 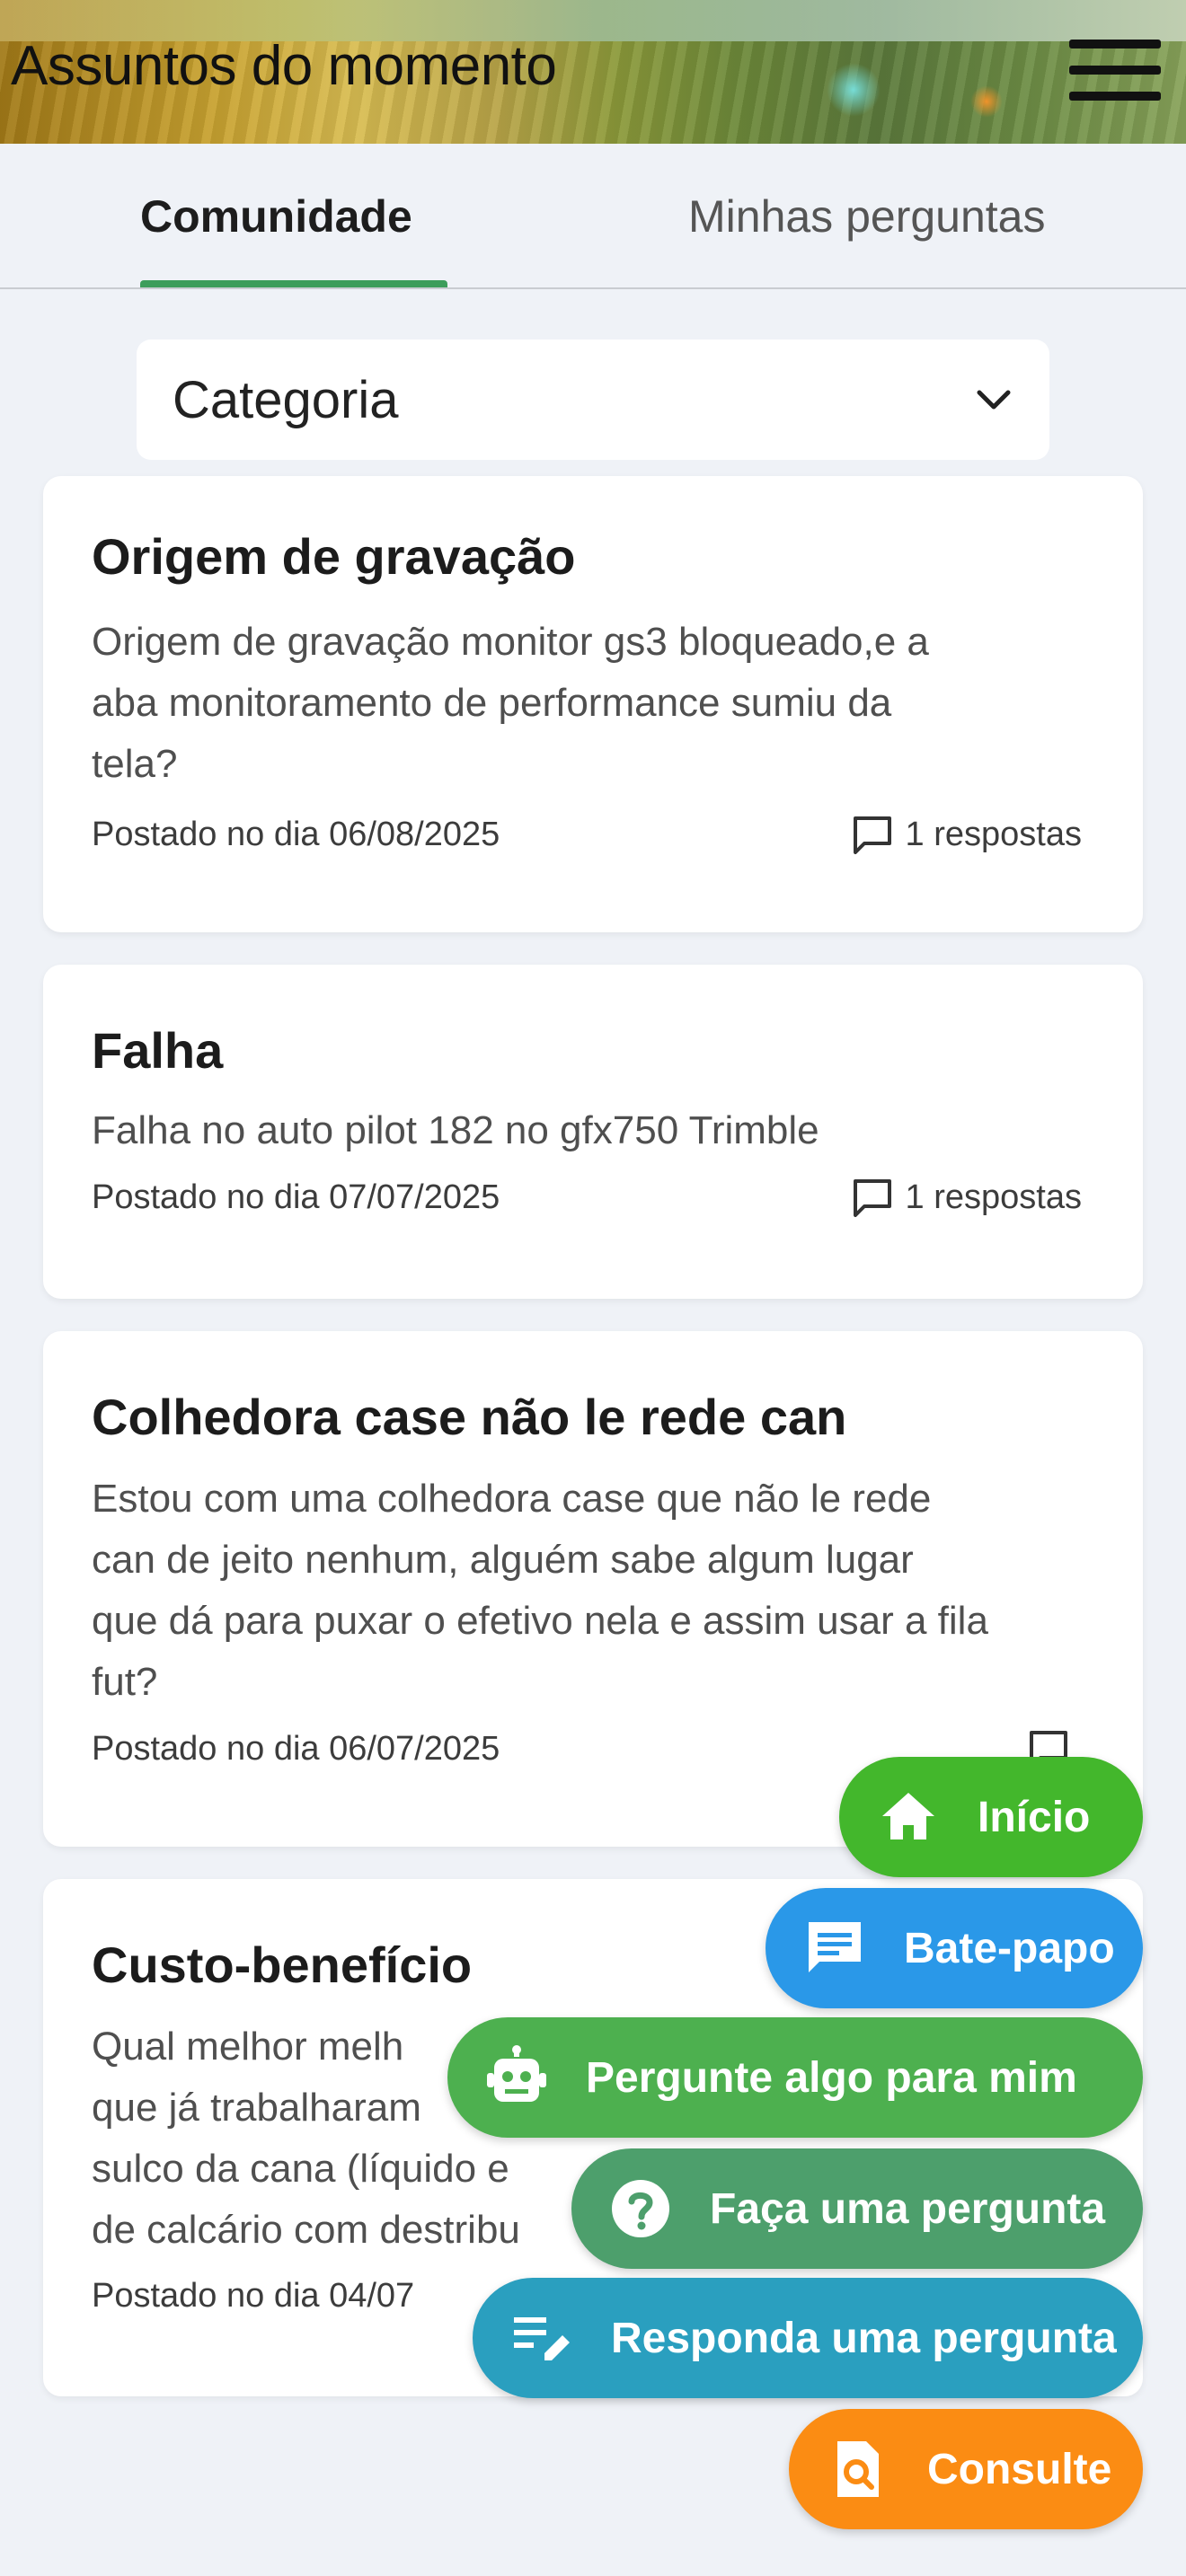 What do you see at coordinates (1019, 2469) in the screenshot?
I see `consulte-label: Consulte` at bounding box center [1019, 2469].